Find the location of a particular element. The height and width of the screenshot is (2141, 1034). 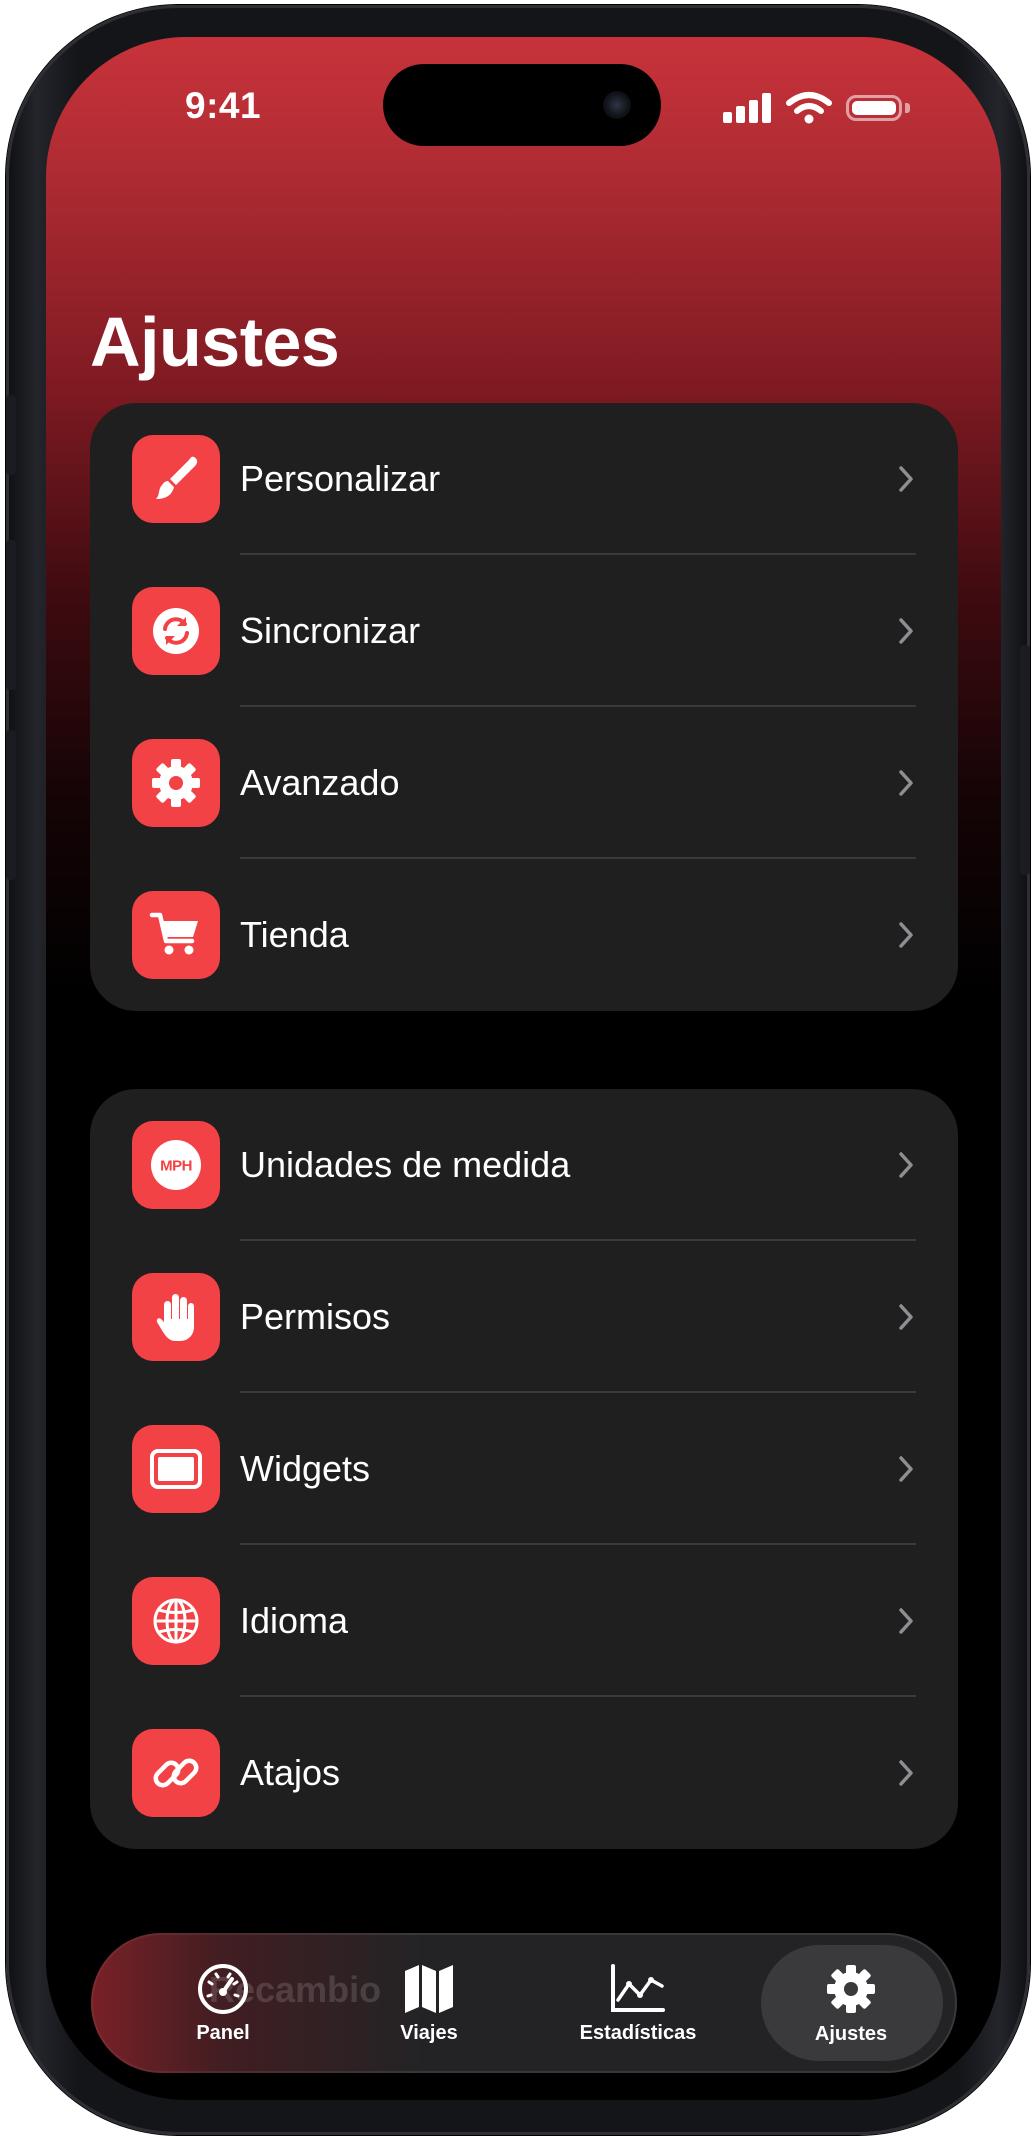

tab-estadisticas: Estadísticas is located at coordinates (638, 2003).